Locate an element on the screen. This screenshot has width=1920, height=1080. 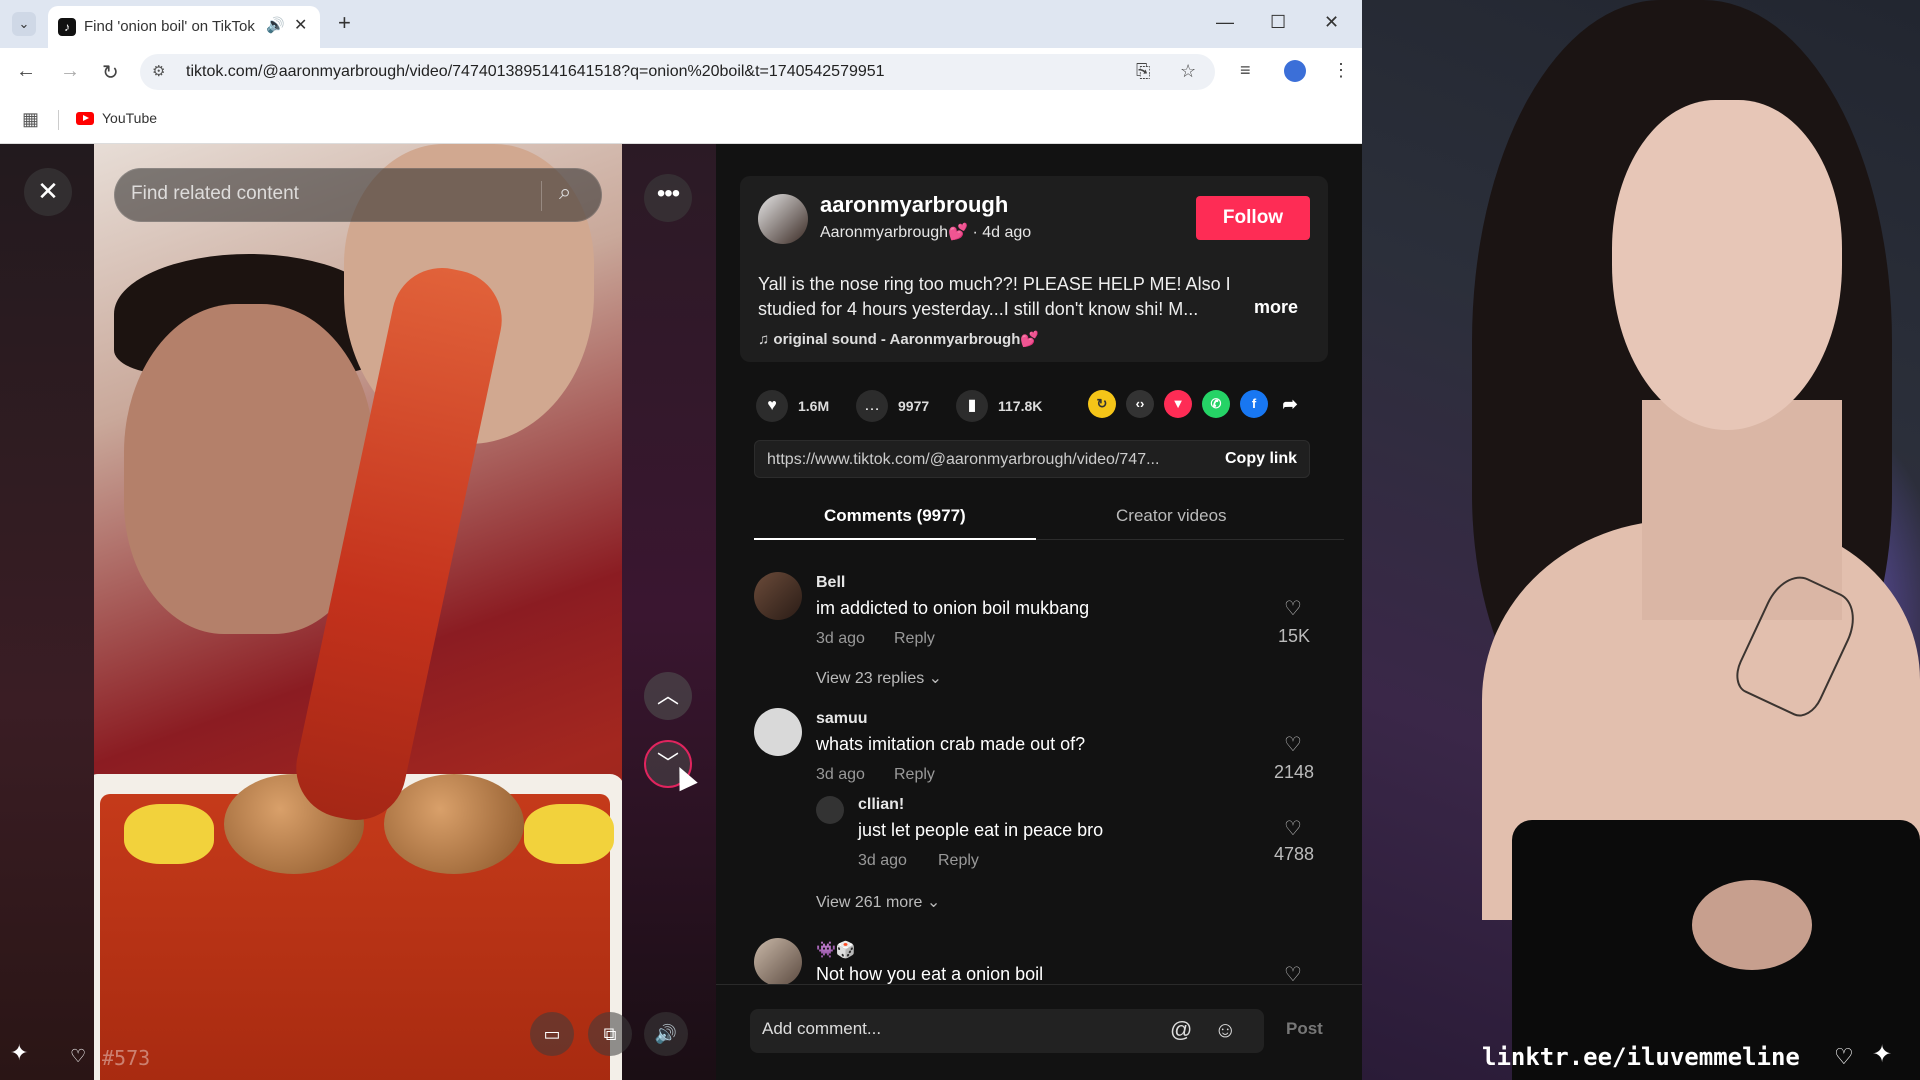
tab-close-icon: ✕ is located at coordinates (300, 25).